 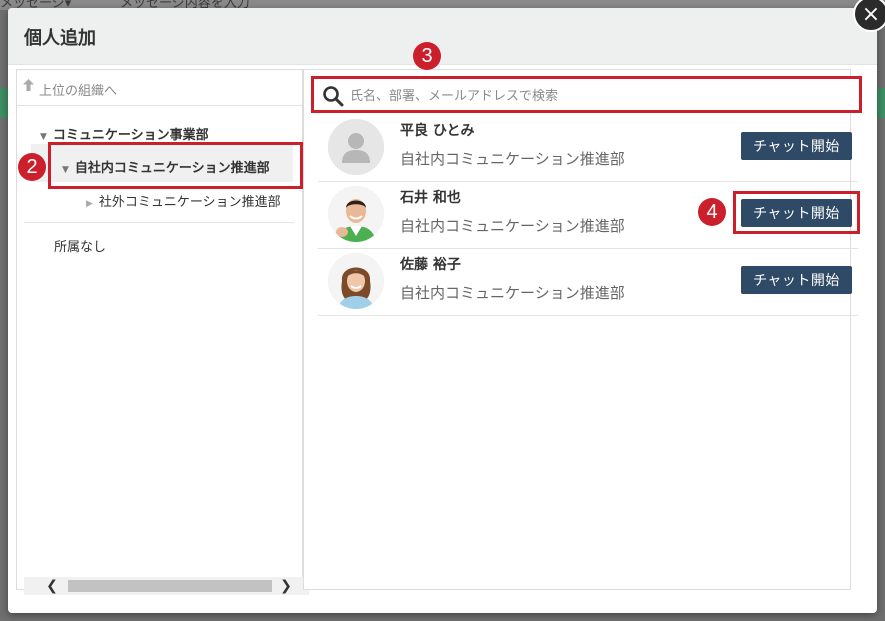 What do you see at coordinates (159, 88) in the screenshot?
I see `parent-org-link: 上位の組織へ` at bounding box center [159, 88].